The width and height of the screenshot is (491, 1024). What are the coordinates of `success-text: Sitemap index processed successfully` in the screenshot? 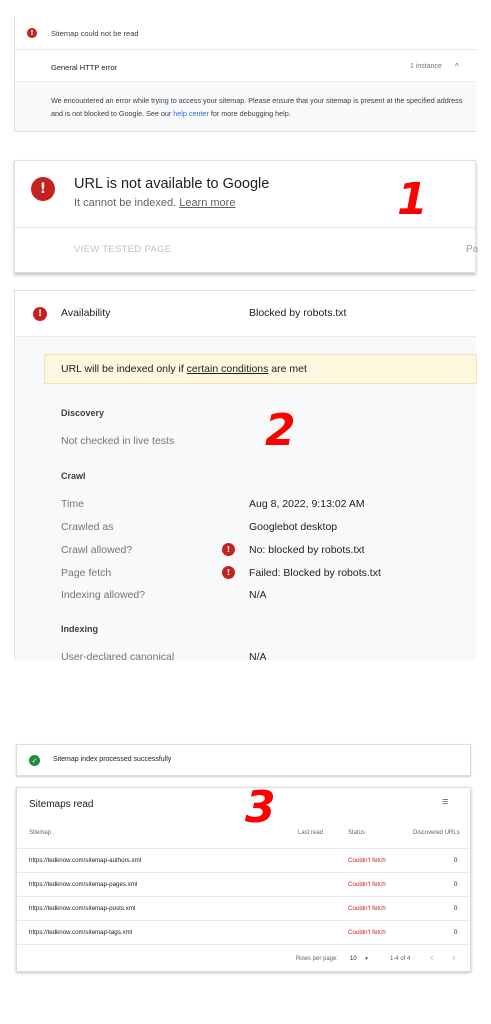 It's located at (112, 759).